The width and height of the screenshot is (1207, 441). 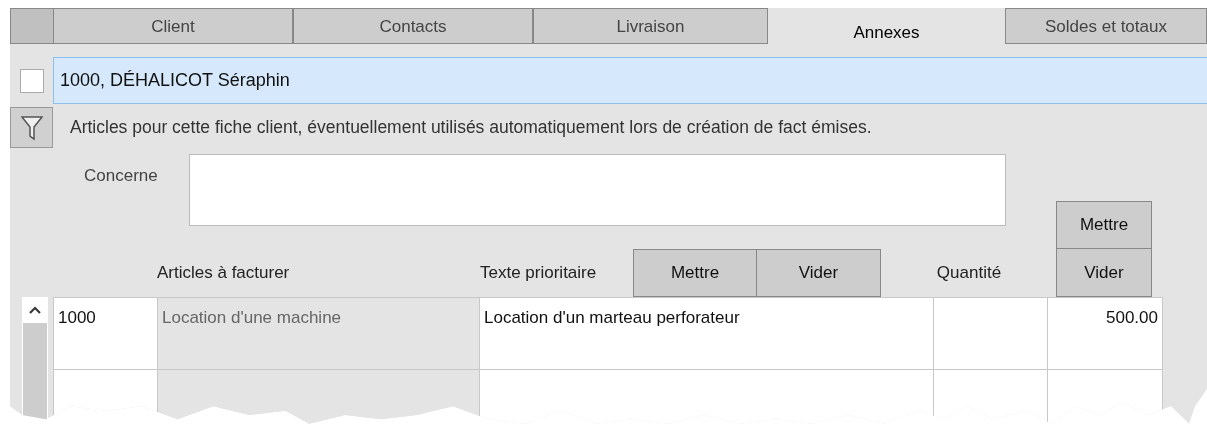 What do you see at coordinates (173, 26) in the screenshot?
I see `tab: Client` at bounding box center [173, 26].